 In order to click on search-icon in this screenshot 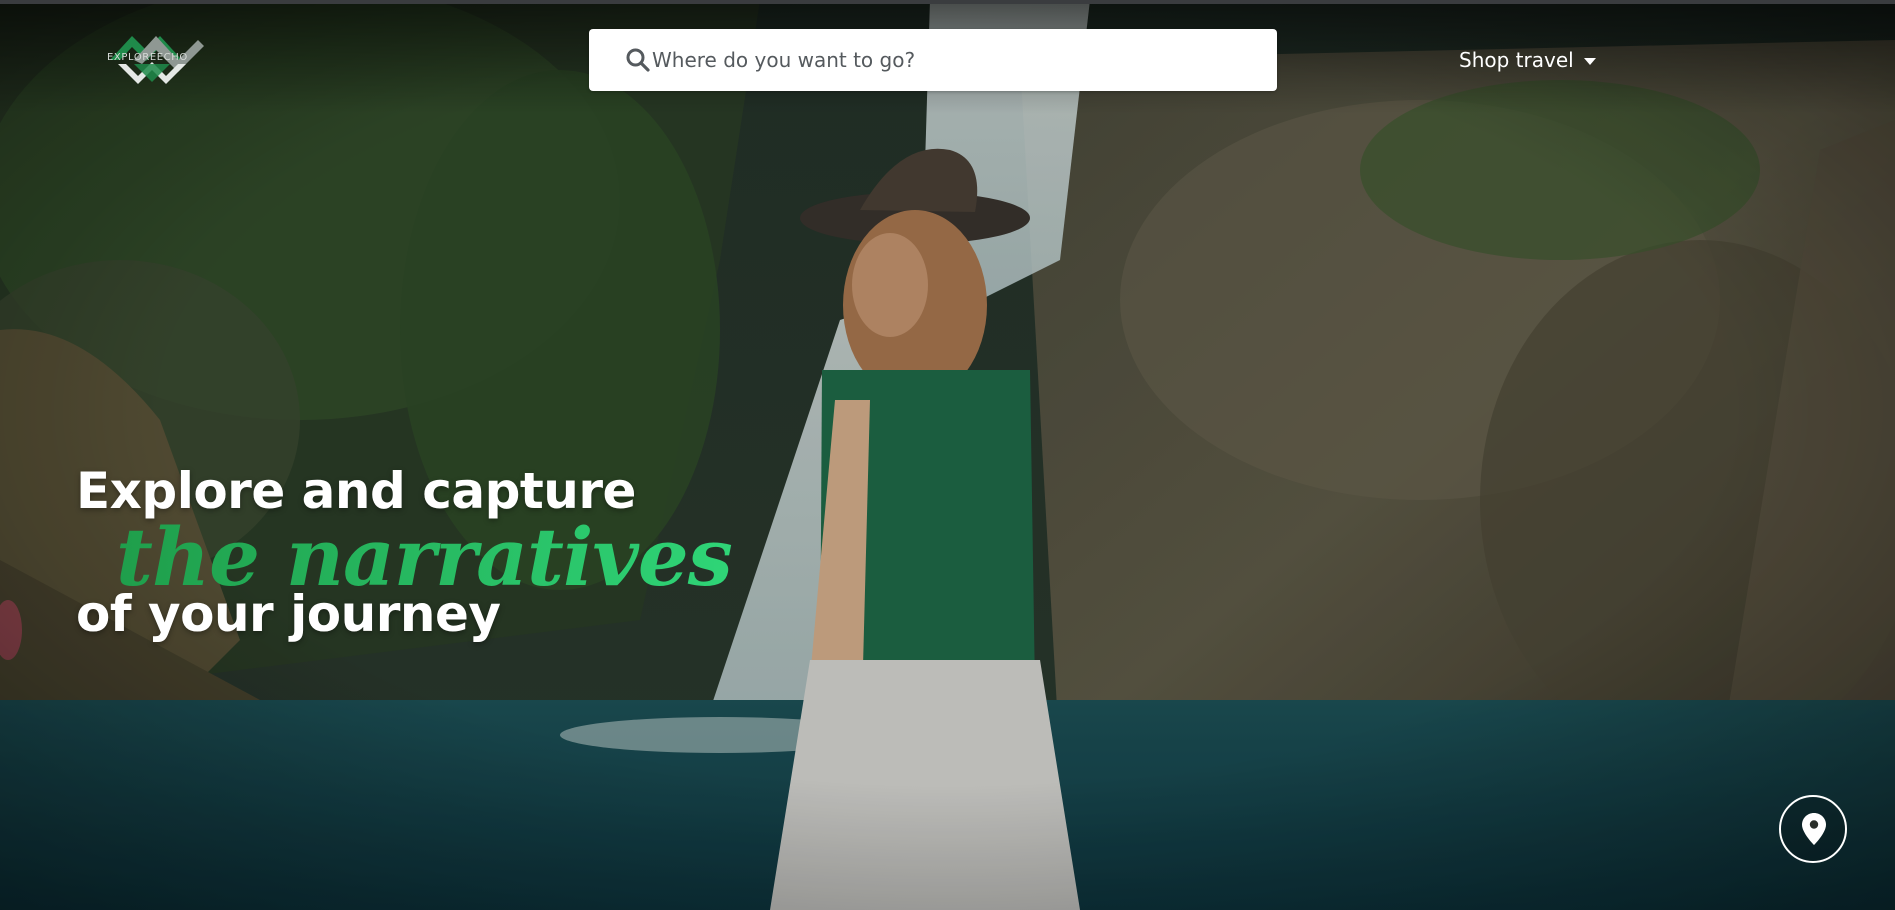, I will do `click(638, 60)`.